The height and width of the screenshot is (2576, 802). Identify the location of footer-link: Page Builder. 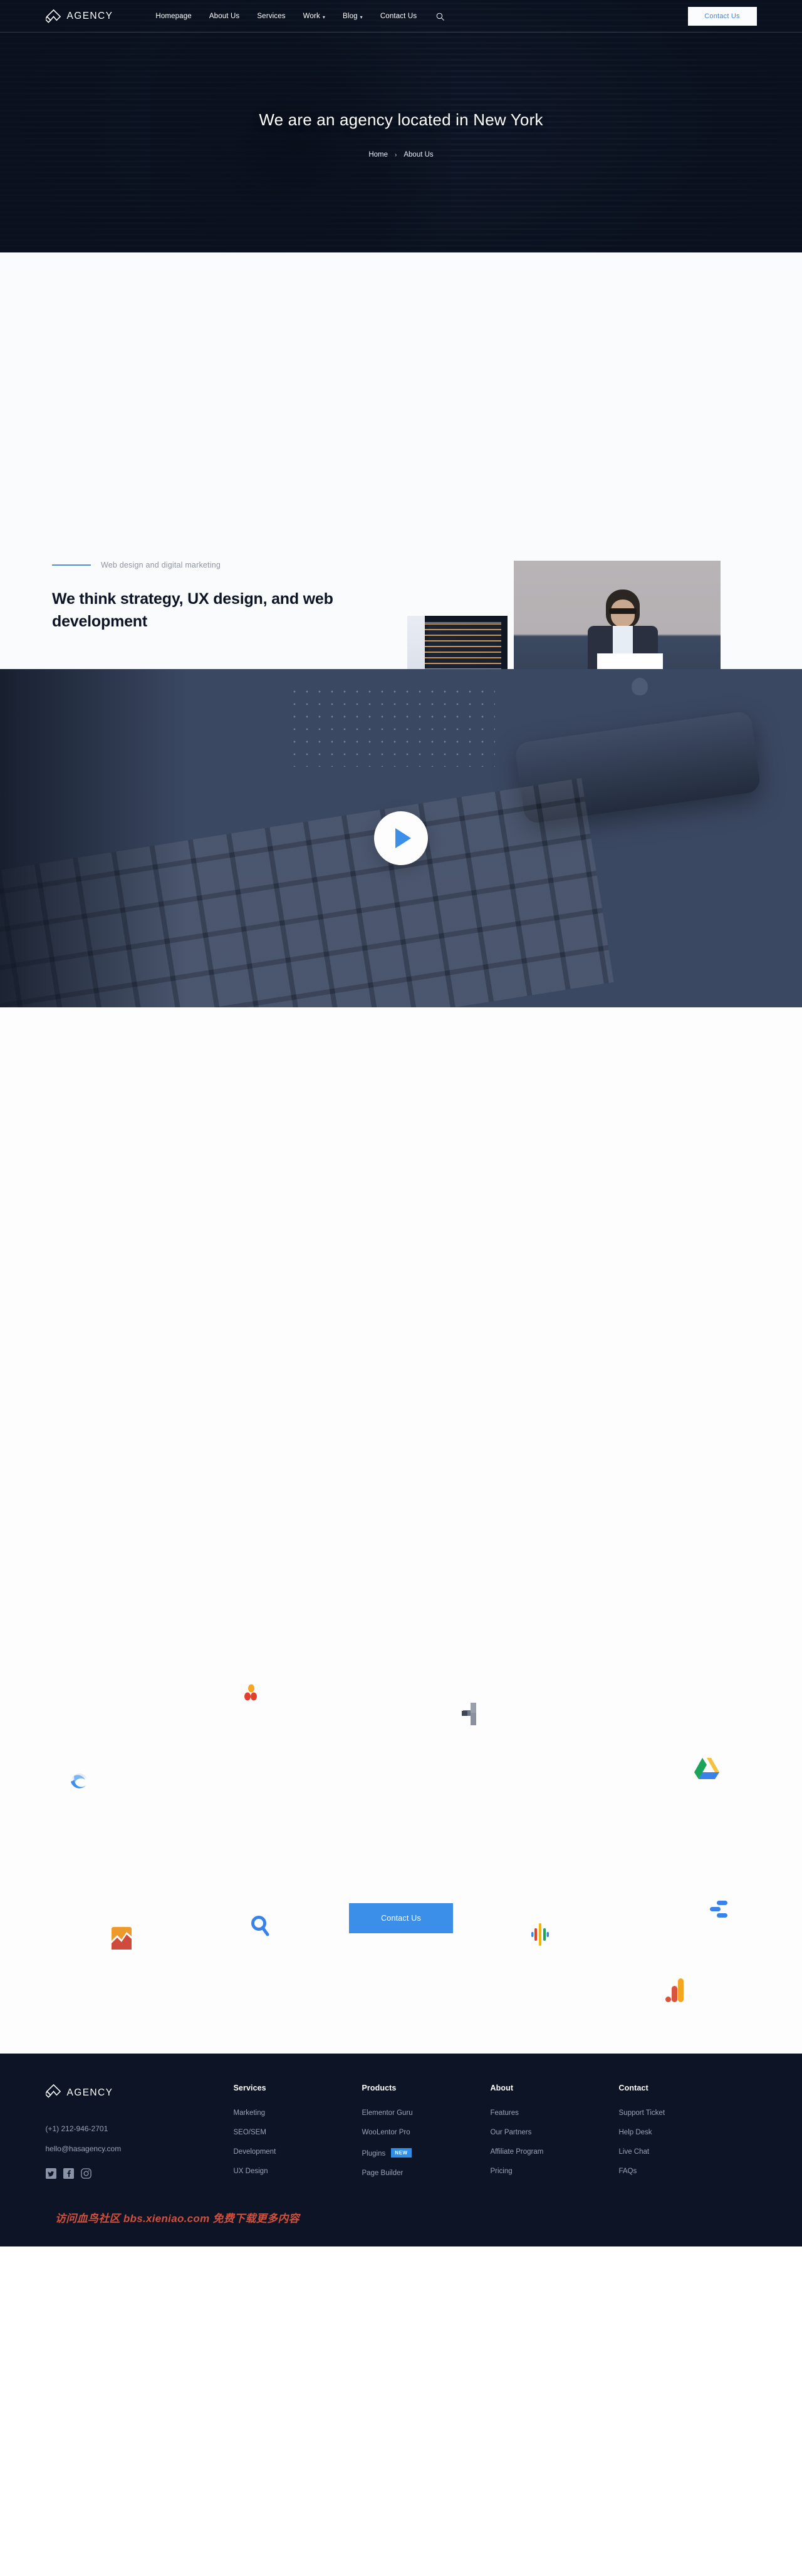
(427, 2173).